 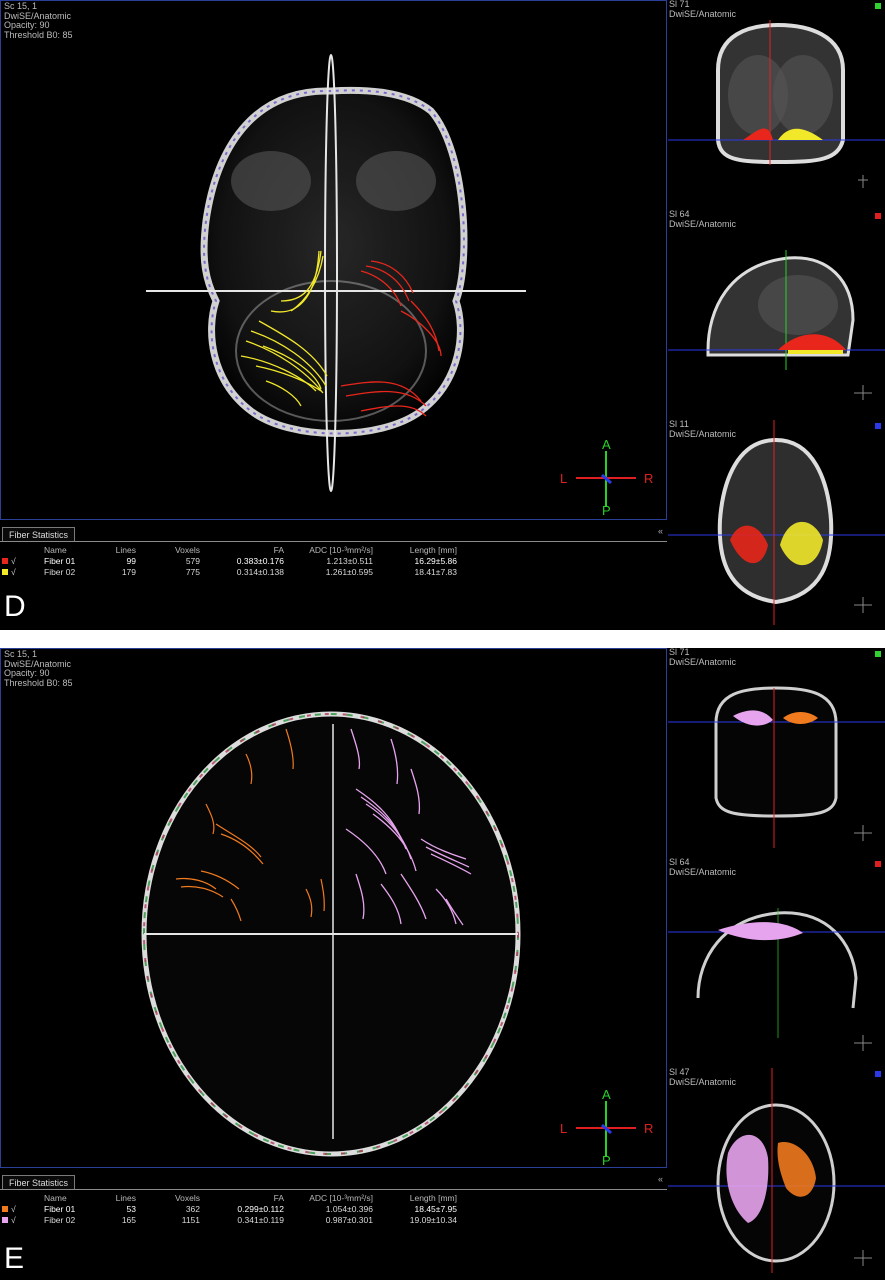 I want to click on fiber-adc: 0.987±0.301, so click(x=349, y=1219).